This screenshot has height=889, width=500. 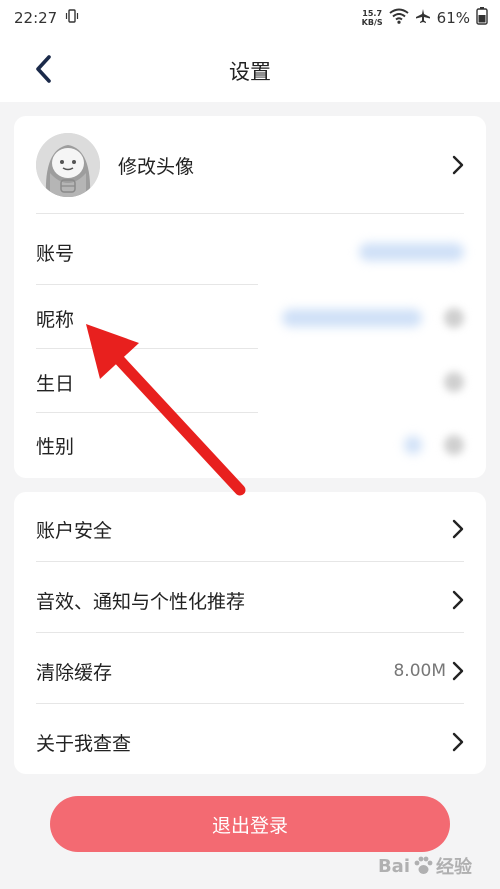 I want to click on birthday-value, so click(x=454, y=382).